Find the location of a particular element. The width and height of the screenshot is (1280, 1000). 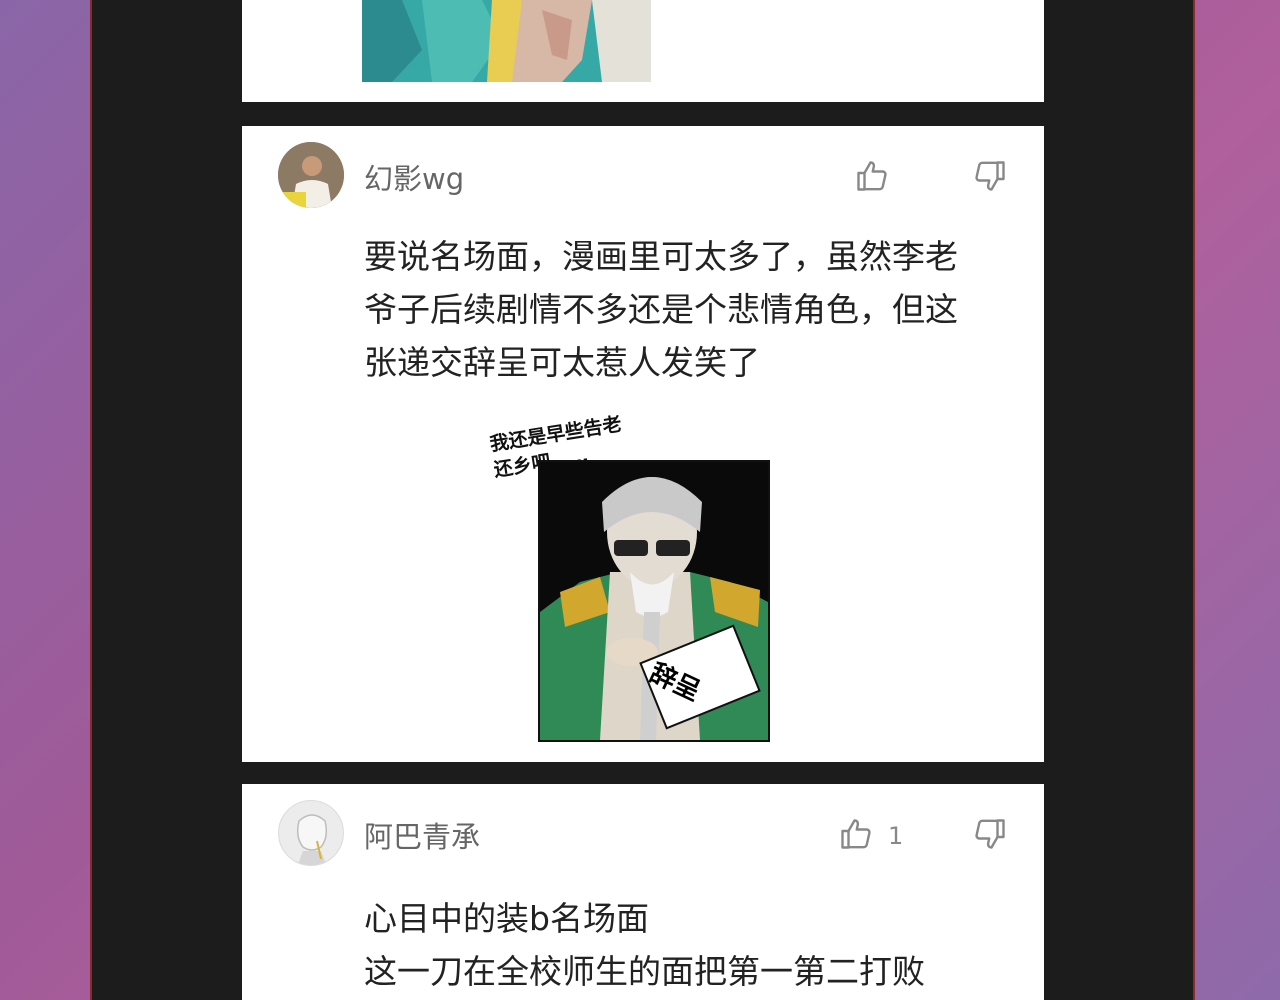

username: 阿巴青承 is located at coordinates (422, 835).